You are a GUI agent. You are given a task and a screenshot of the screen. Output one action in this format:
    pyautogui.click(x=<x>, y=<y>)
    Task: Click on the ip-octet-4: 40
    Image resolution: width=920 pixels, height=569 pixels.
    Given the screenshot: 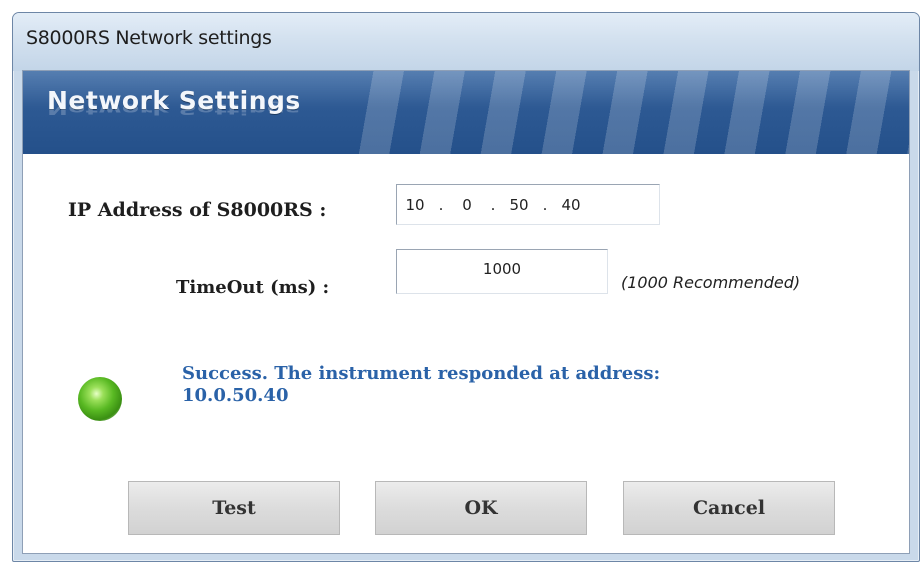 What is the action you would take?
    pyautogui.click(x=571, y=205)
    